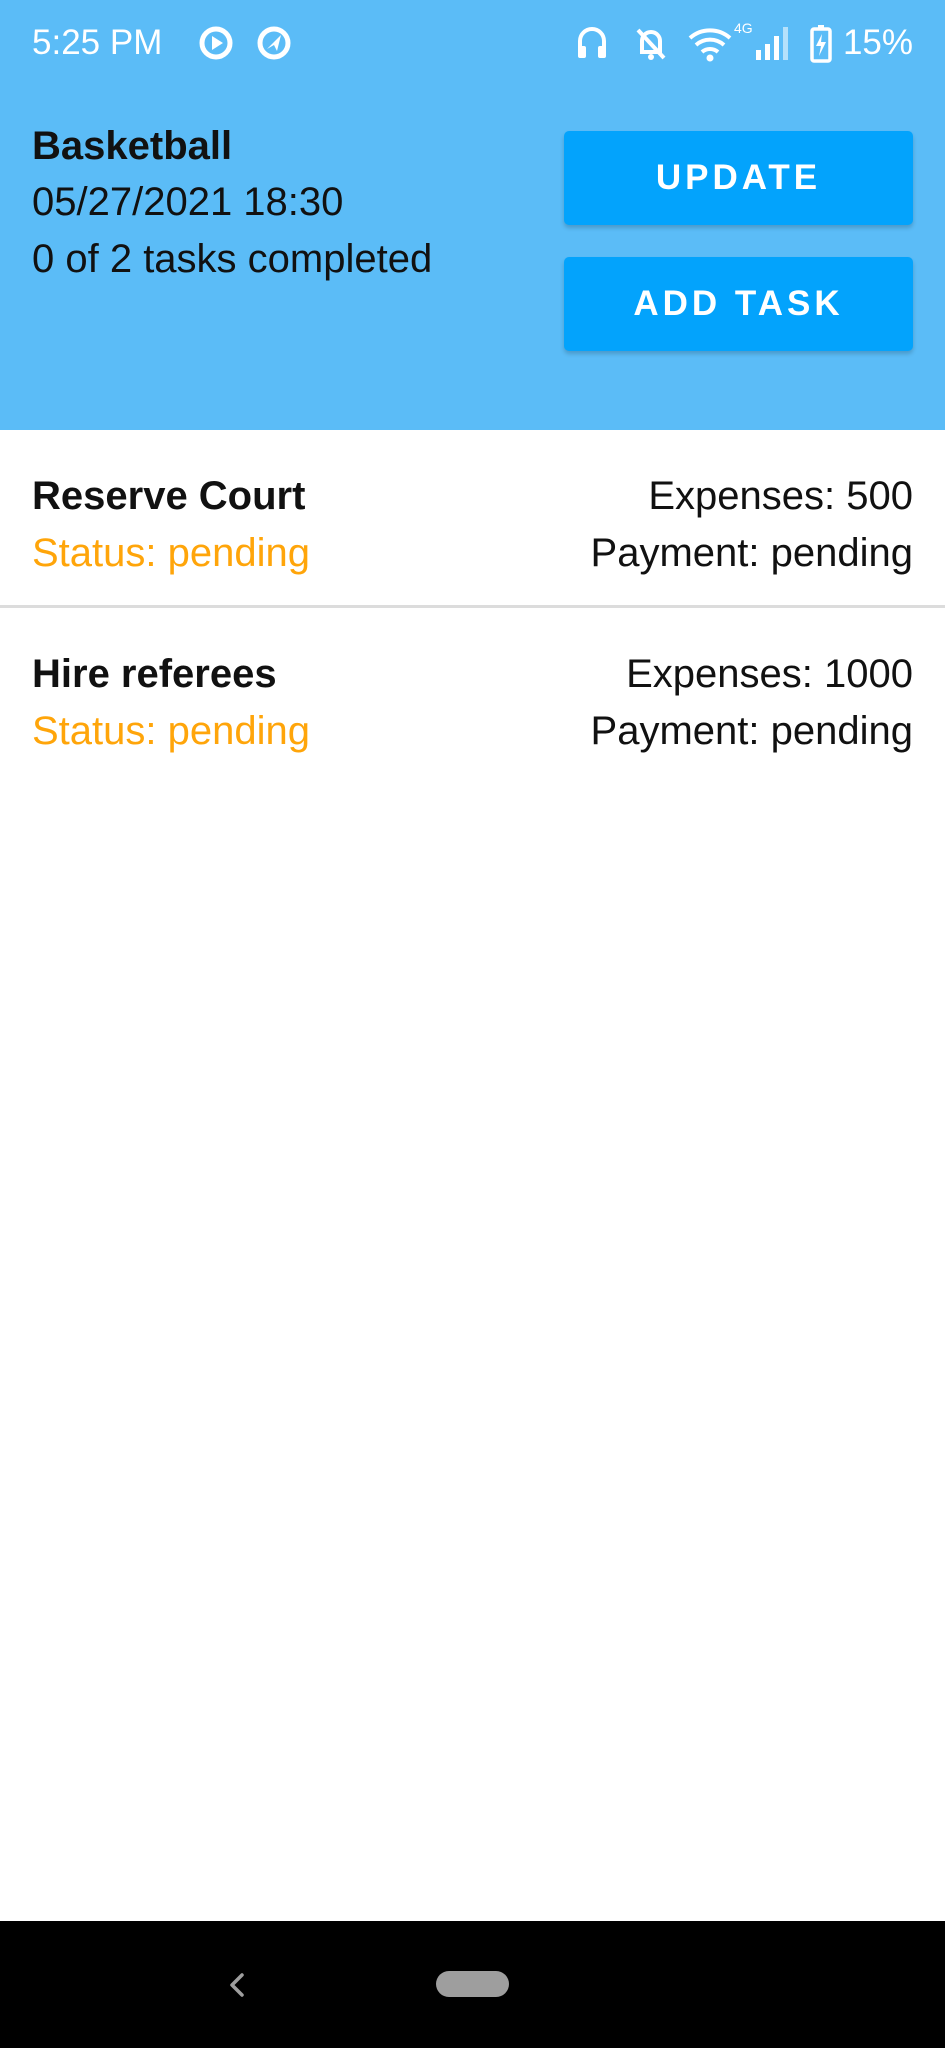 The height and width of the screenshot is (2048, 945). What do you see at coordinates (769, 674) in the screenshot?
I see `task-expenses: Expenses: 1000` at bounding box center [769, 674].